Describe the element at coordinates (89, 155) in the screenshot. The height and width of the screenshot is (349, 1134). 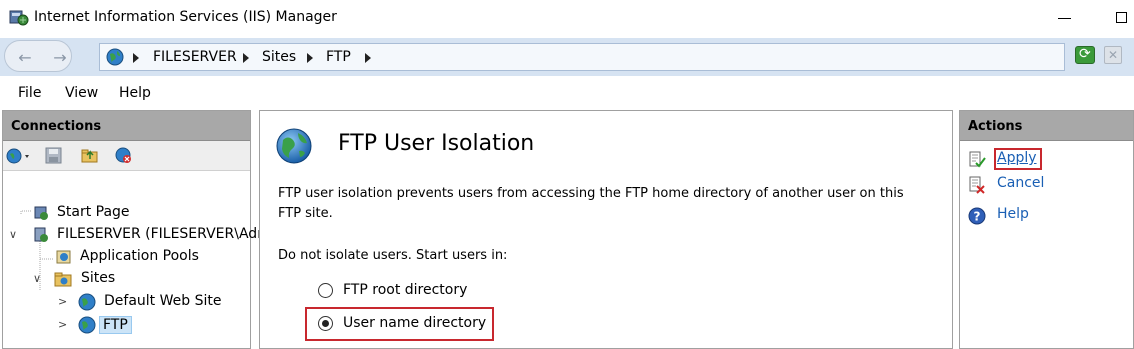
I see `folder-up-icon` at that location.